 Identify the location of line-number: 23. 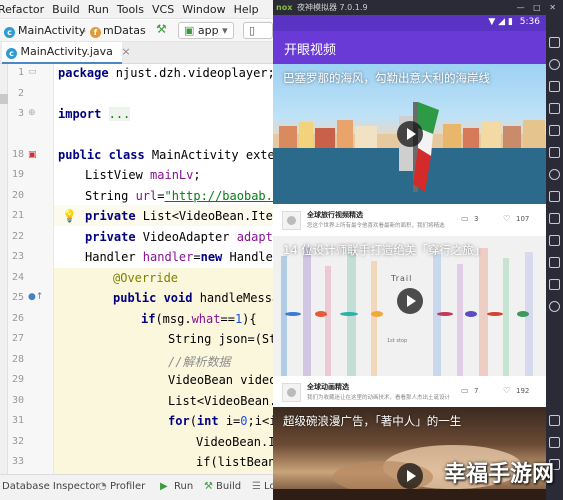
(17, 256).